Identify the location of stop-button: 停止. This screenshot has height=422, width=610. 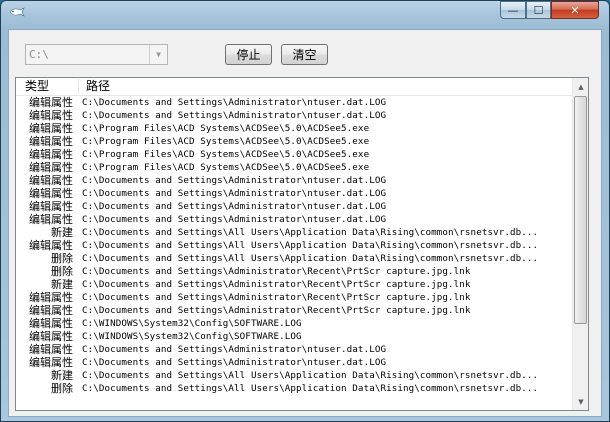
(248, 54).